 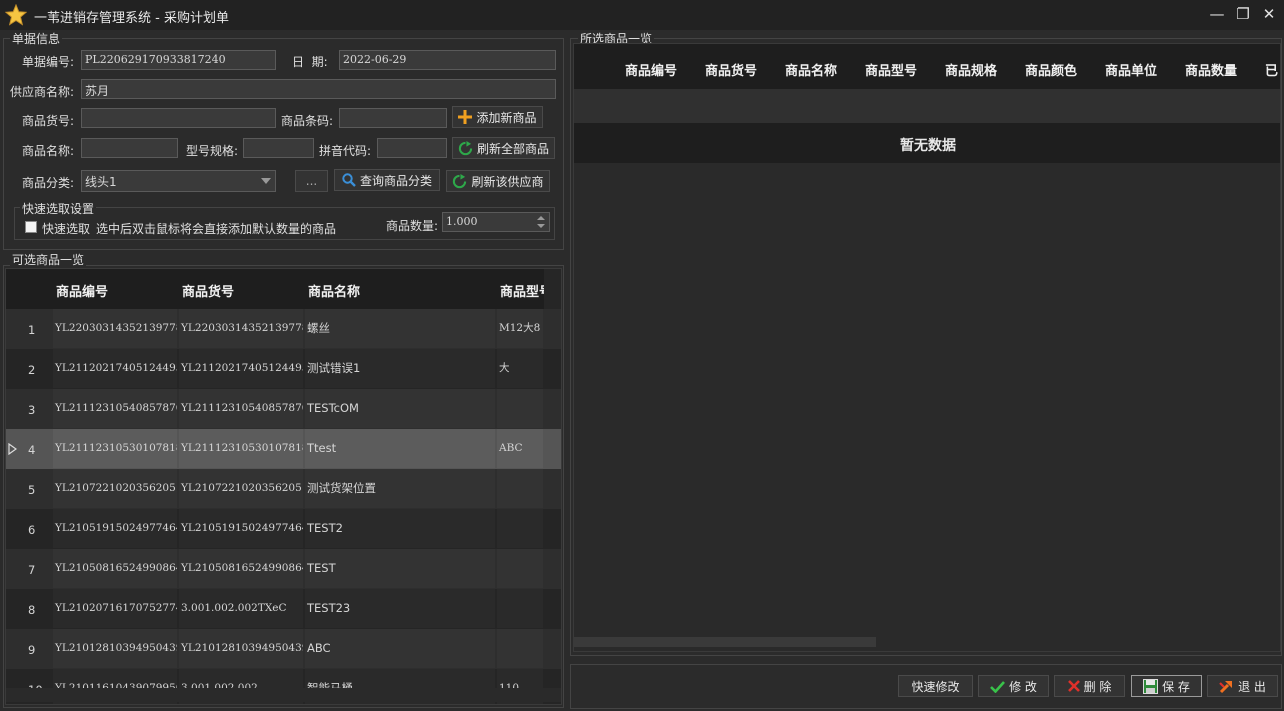 What do you see at coordinates (400, 528) in the screenshot?
I see `cell-name: TEST2` at bounding box center [400, 528].